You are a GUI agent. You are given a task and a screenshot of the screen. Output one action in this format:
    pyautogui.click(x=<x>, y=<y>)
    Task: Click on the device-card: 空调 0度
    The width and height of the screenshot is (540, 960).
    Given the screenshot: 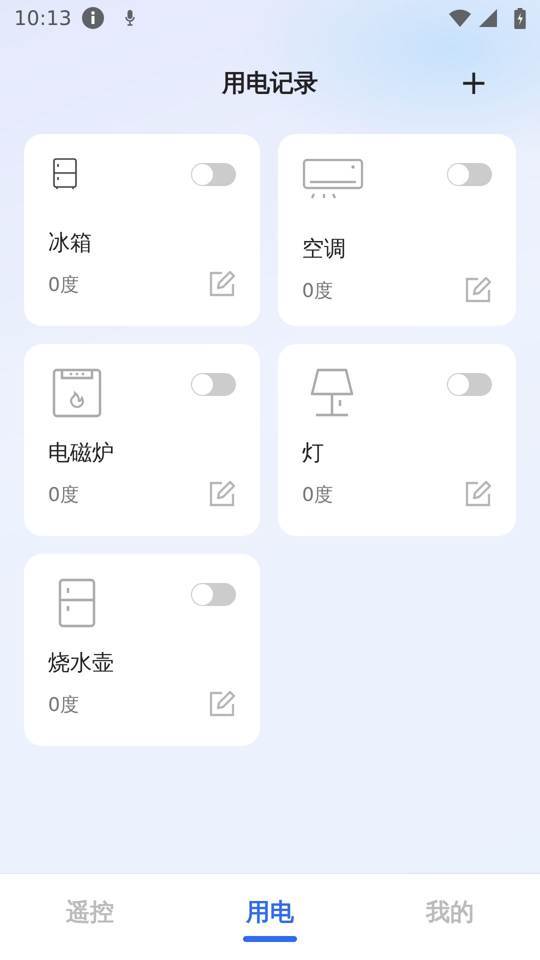 What is the action you would take?
    pyautogui.click(x=397, y=230)
    